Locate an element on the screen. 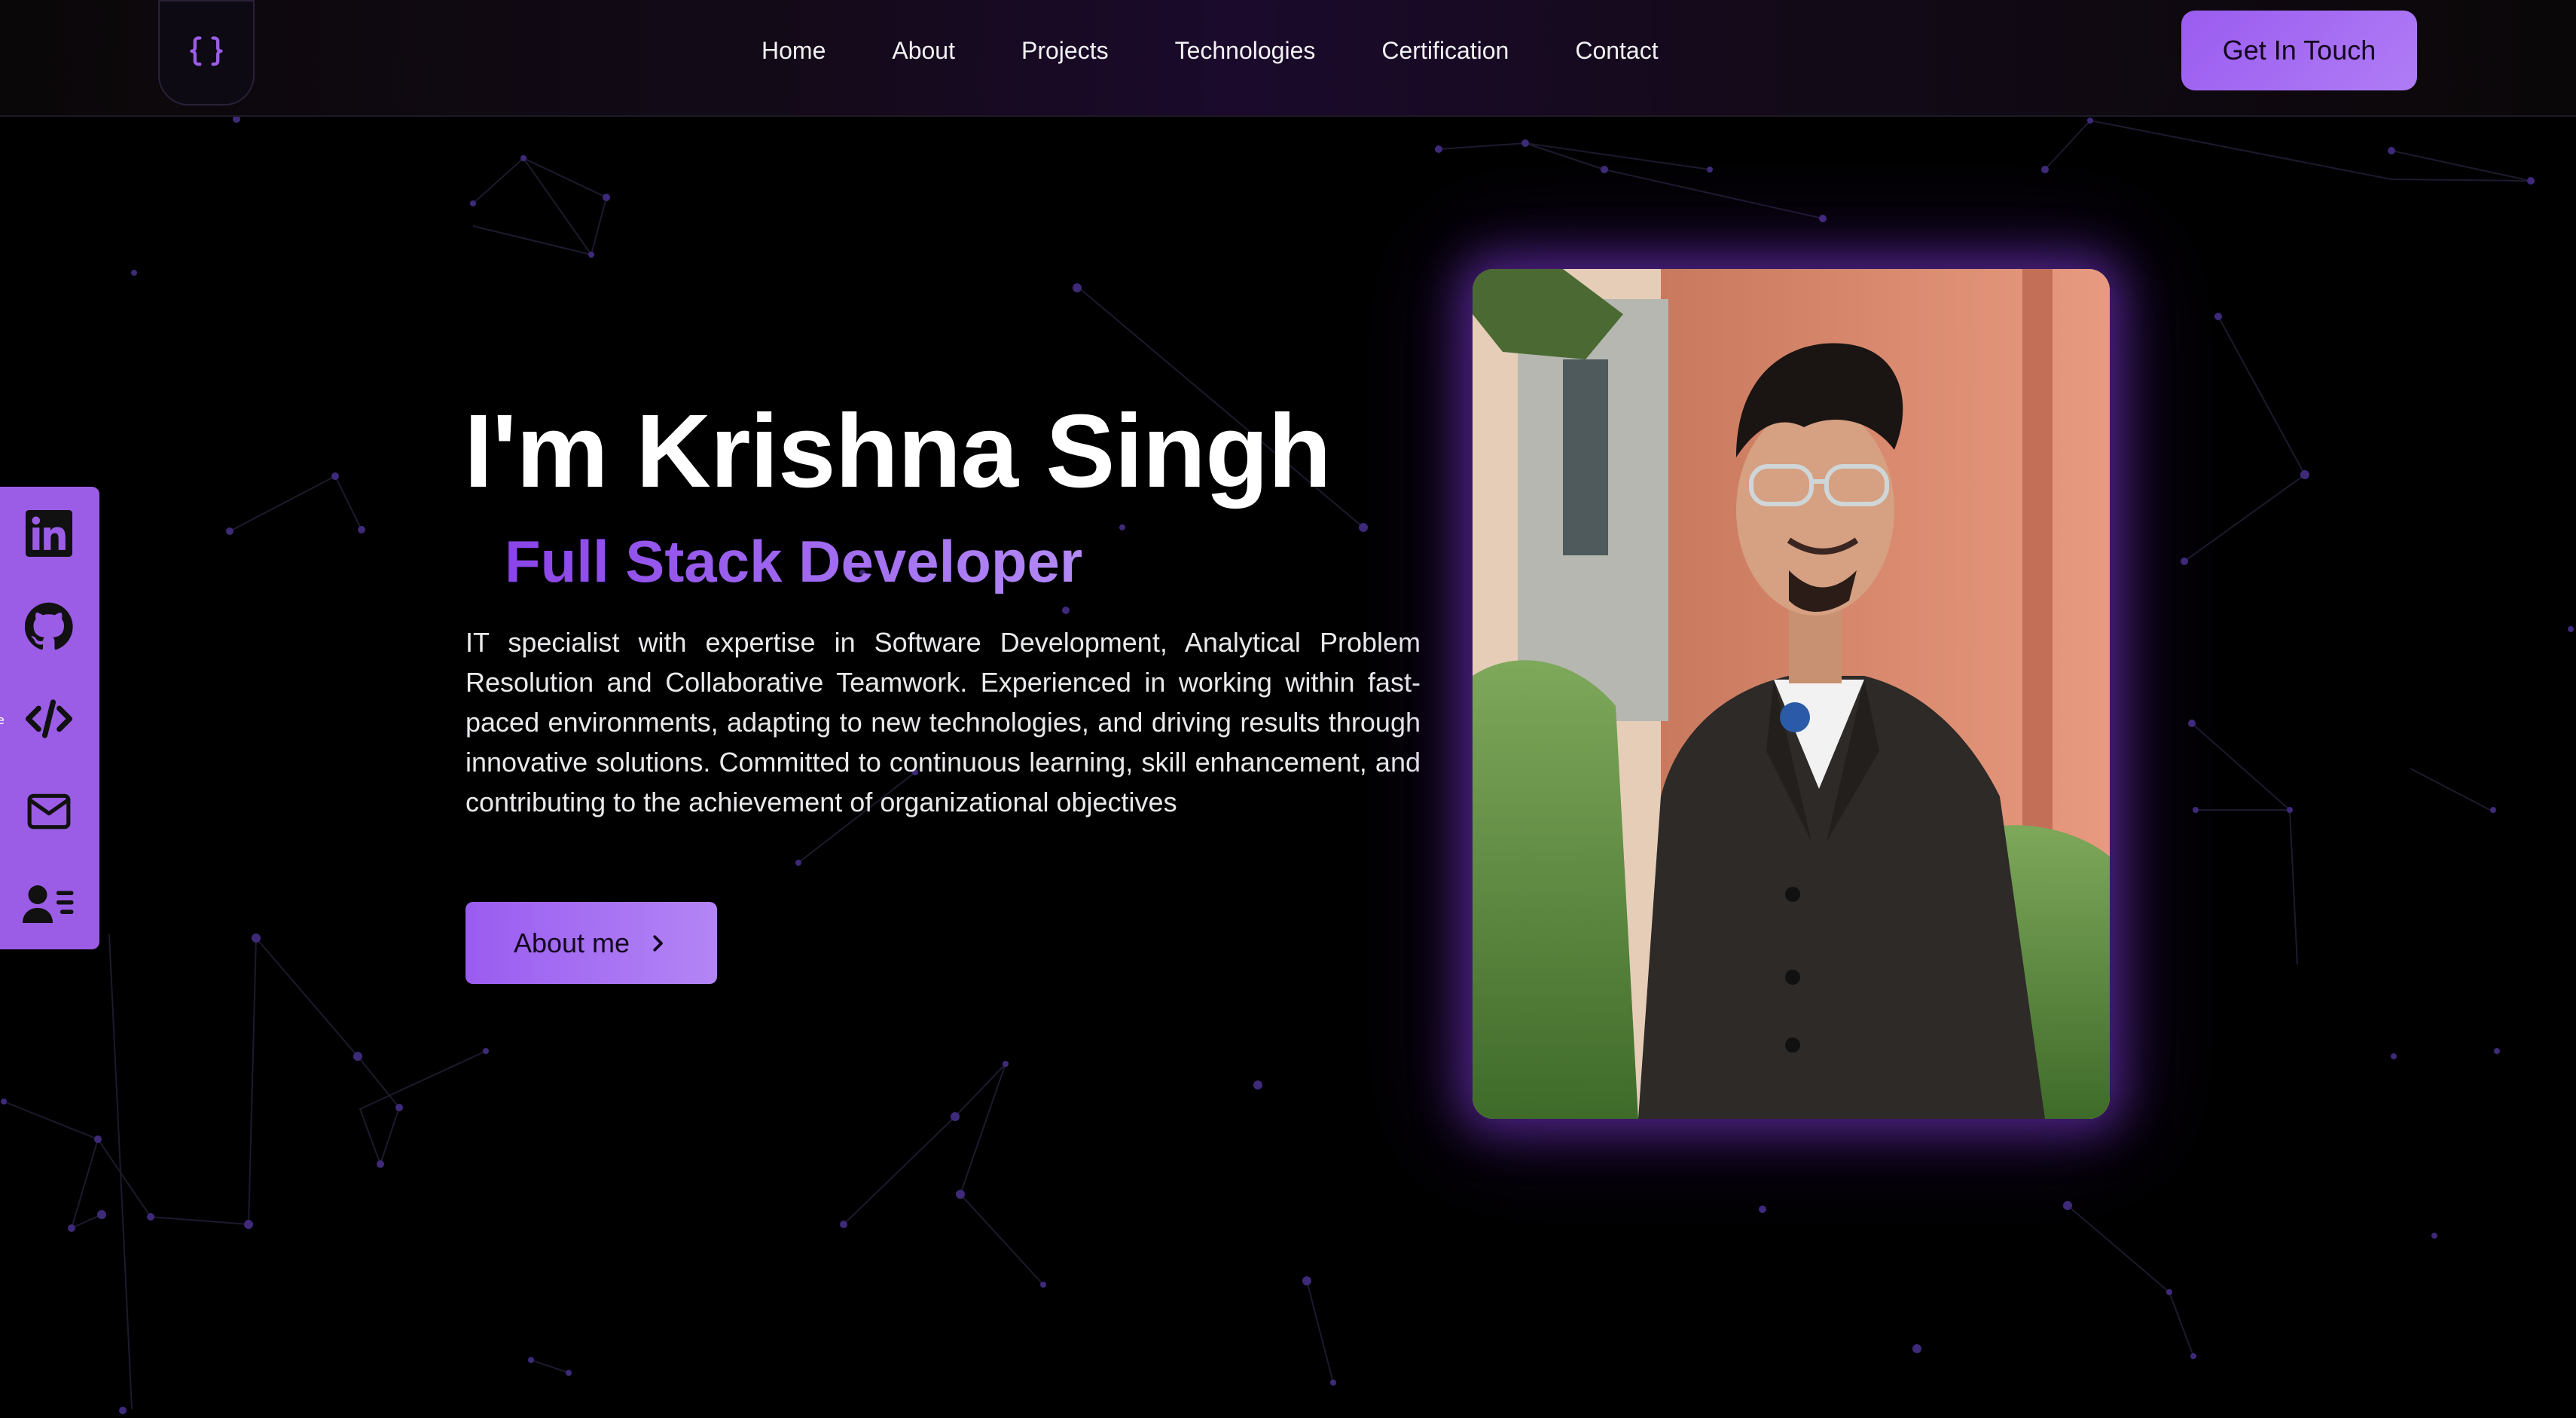  logo-button is located at coordinates (207, 52).